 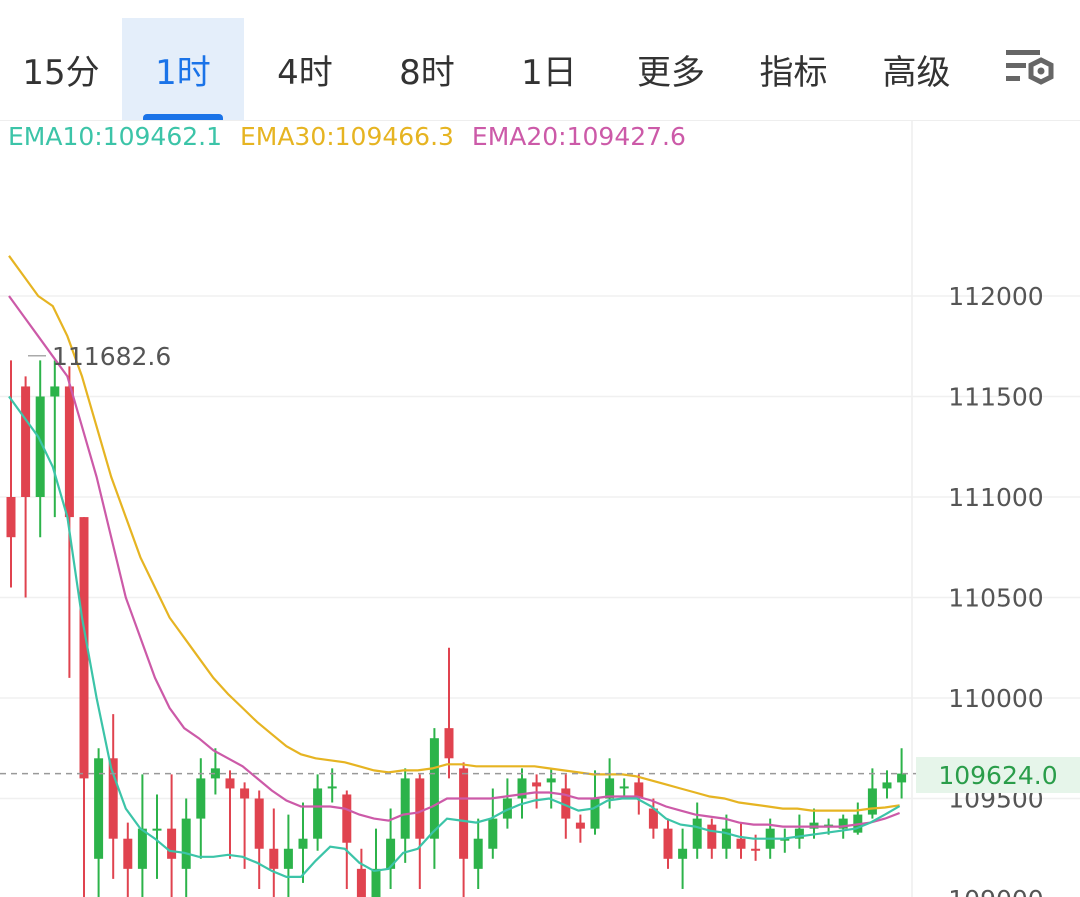 What do you see at coordinates (549, 72) in the screenshot?
I see `tab-label: 1日` at bounding box center [549, 72].